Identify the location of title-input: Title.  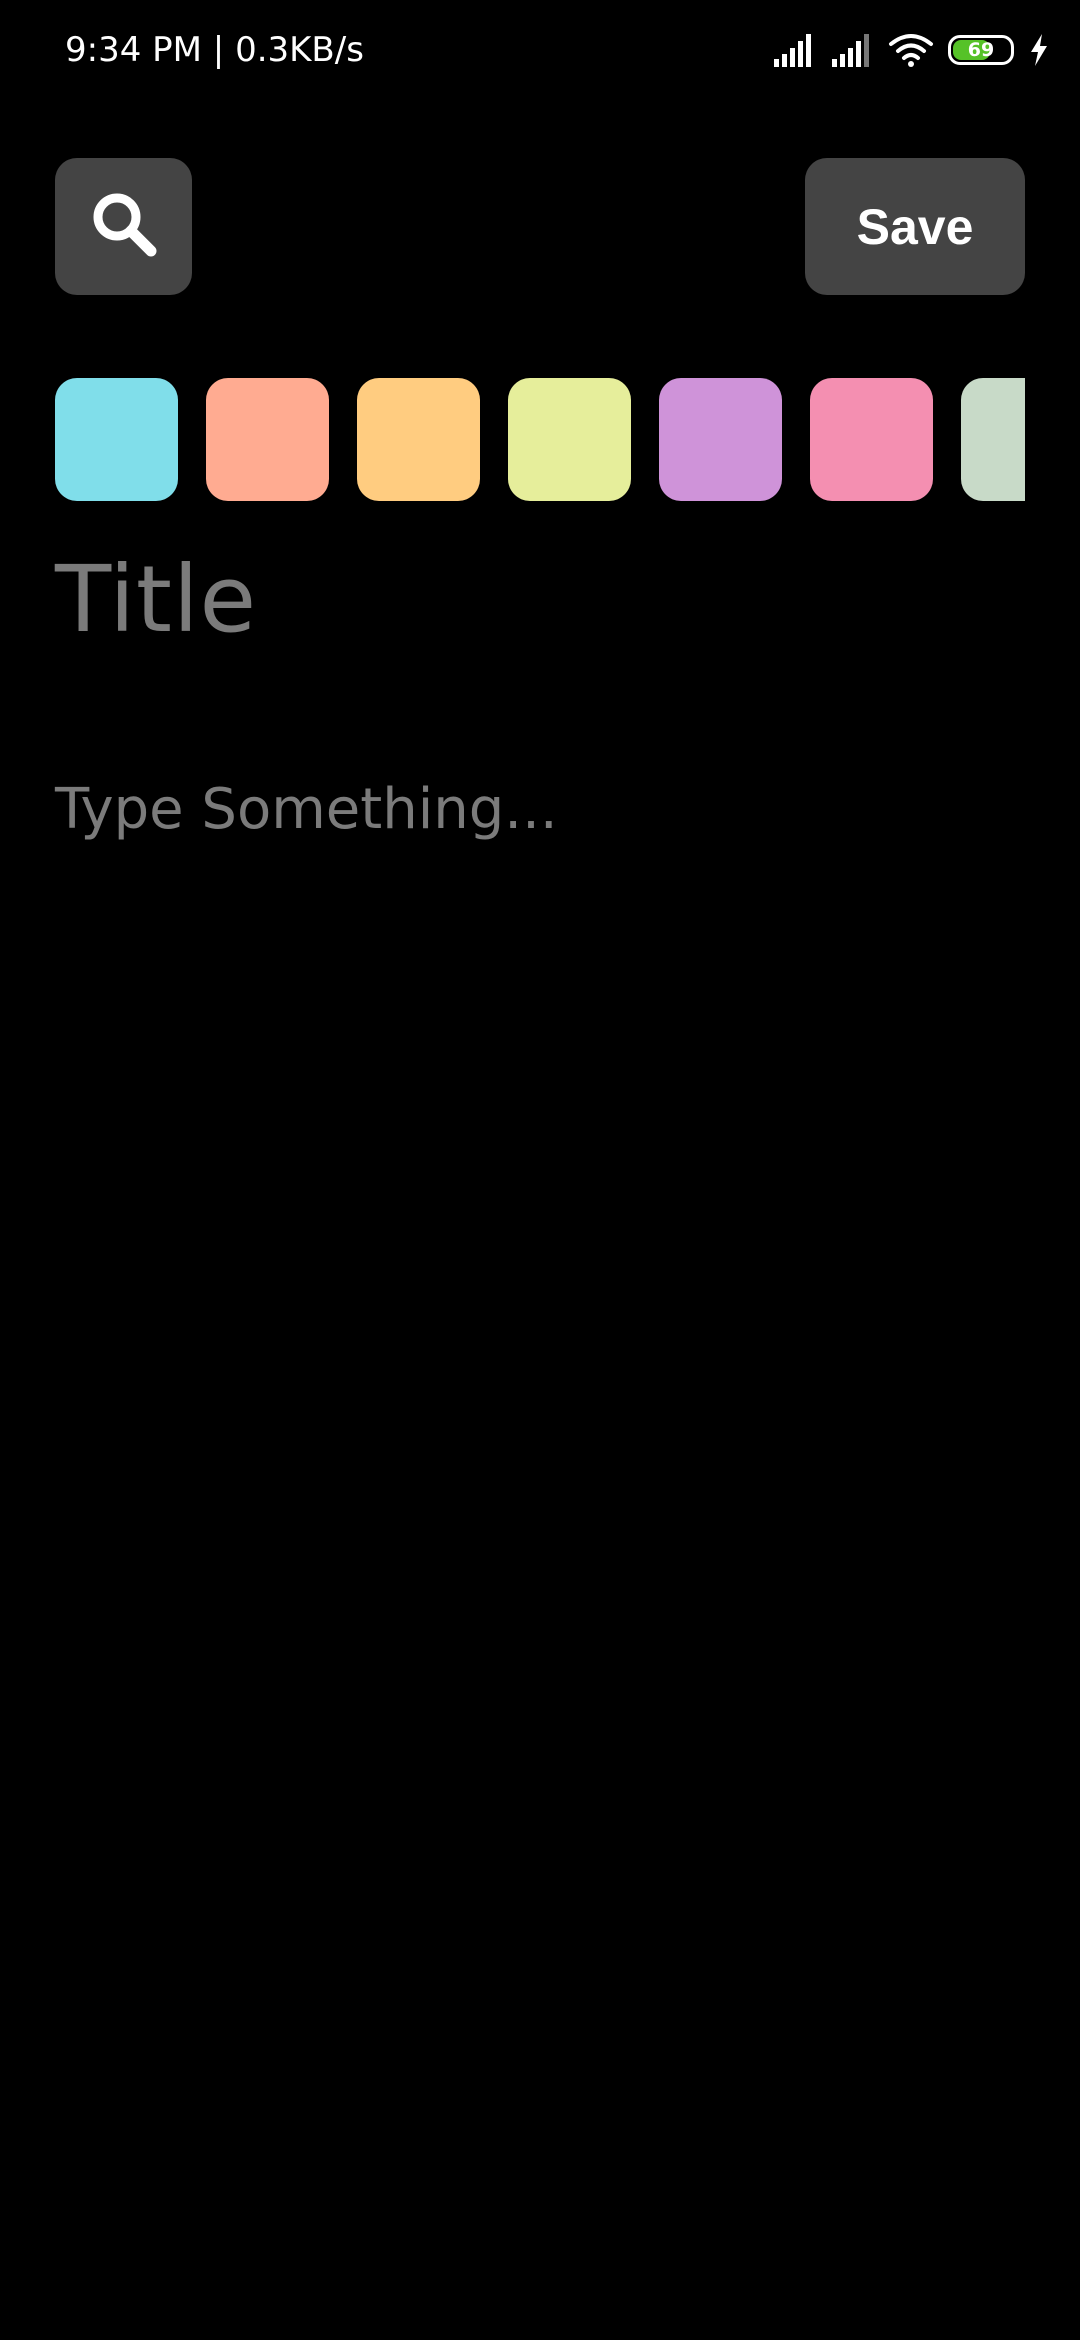
(540, 600).